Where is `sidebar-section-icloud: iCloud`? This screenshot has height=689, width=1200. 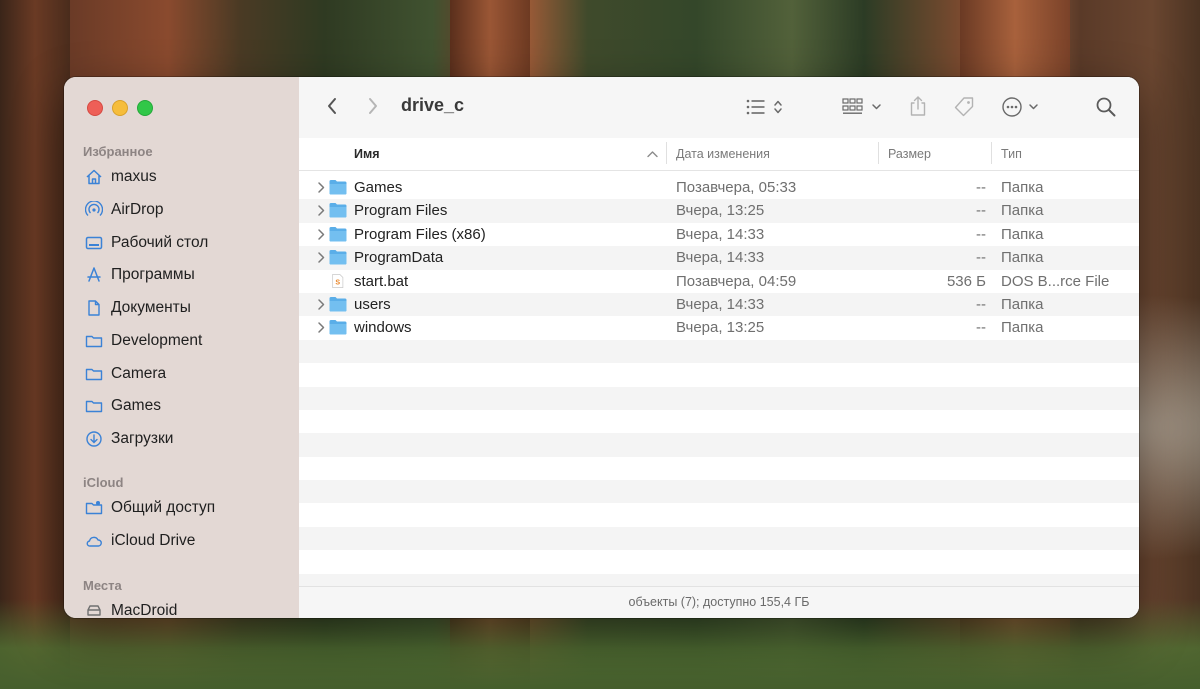
sidebar-section-icloud: iCloud is located at coordinates (103, 482).